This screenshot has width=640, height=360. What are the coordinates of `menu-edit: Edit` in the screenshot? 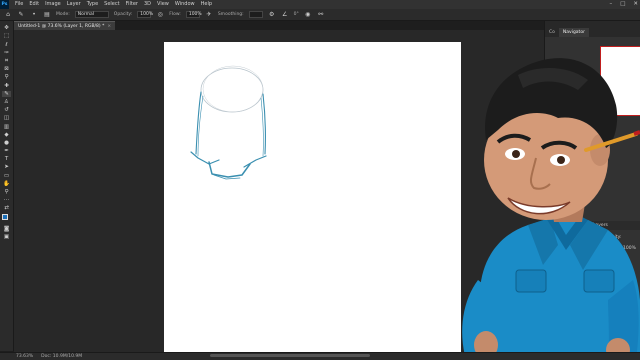 It's located at (34, 4).